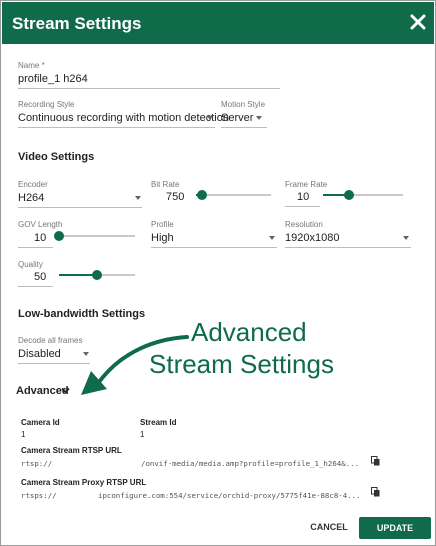 This screenshot has height=546, width=436. I want to click on frame-rate-slider-track, so click(363, 195).